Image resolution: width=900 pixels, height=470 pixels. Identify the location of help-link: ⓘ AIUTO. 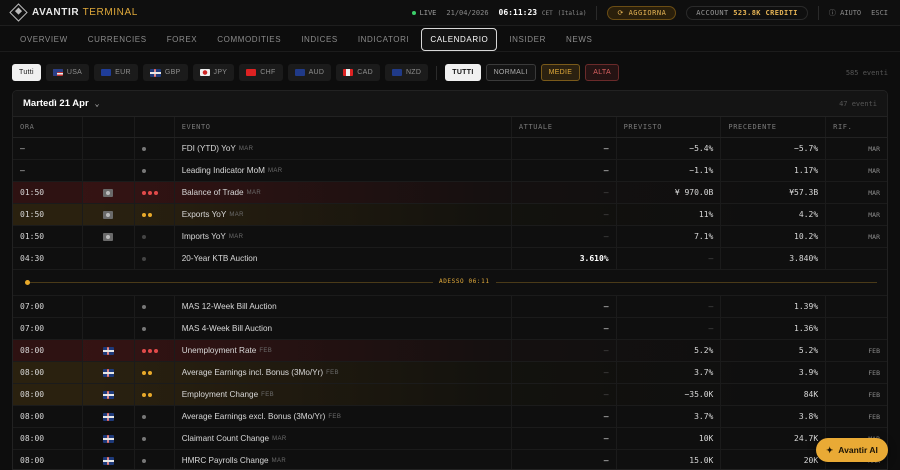
(845, 13).